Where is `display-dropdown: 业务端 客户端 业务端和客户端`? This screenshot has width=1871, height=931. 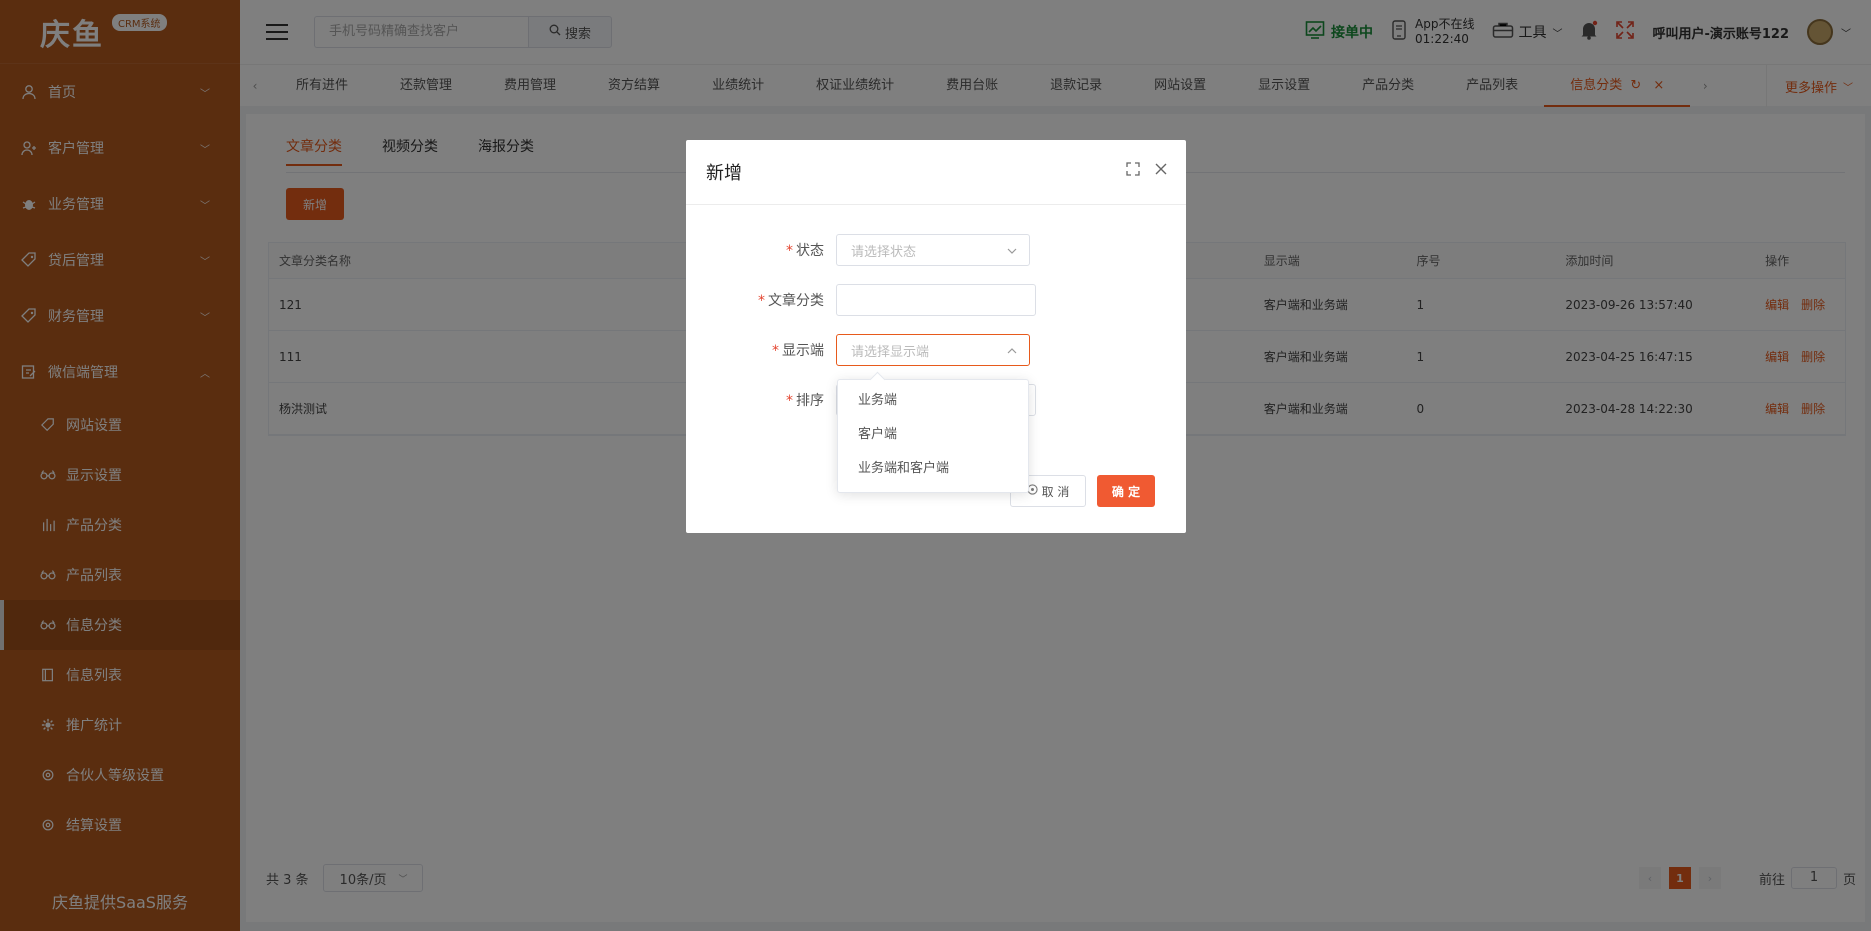 display-dropdown: 业务端 客户端 业务端和客户端 is located at coordinates (933, 436).